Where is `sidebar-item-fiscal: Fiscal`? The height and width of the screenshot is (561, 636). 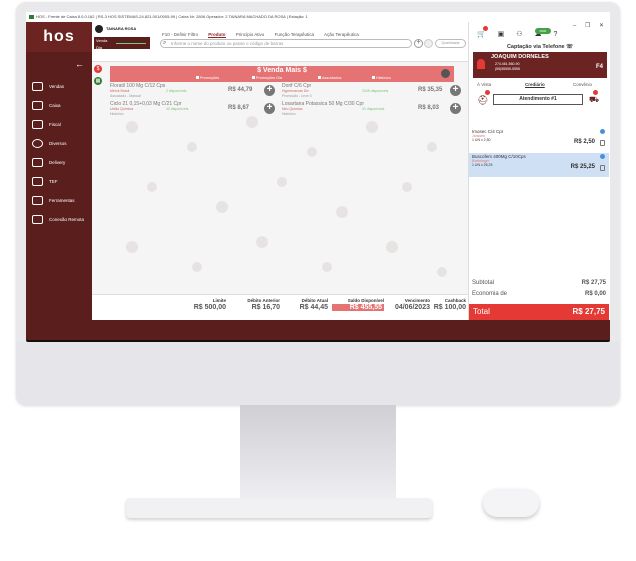
sidebar-item-fiscal: Fiscal is located at coordinates (61, 125).